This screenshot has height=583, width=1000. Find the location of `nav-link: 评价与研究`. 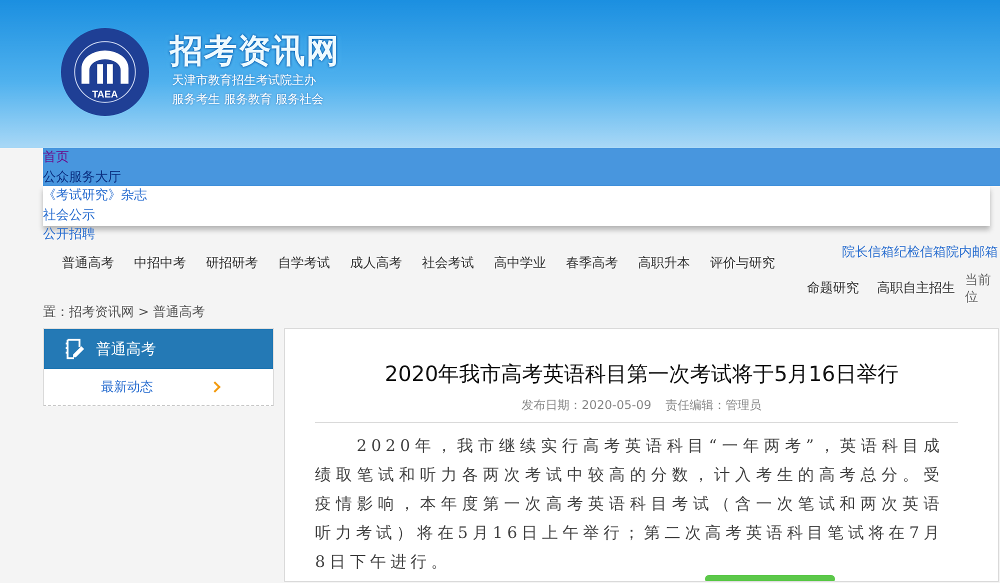

nav-link: 评价与研究 is located at coordinates (742, 264).